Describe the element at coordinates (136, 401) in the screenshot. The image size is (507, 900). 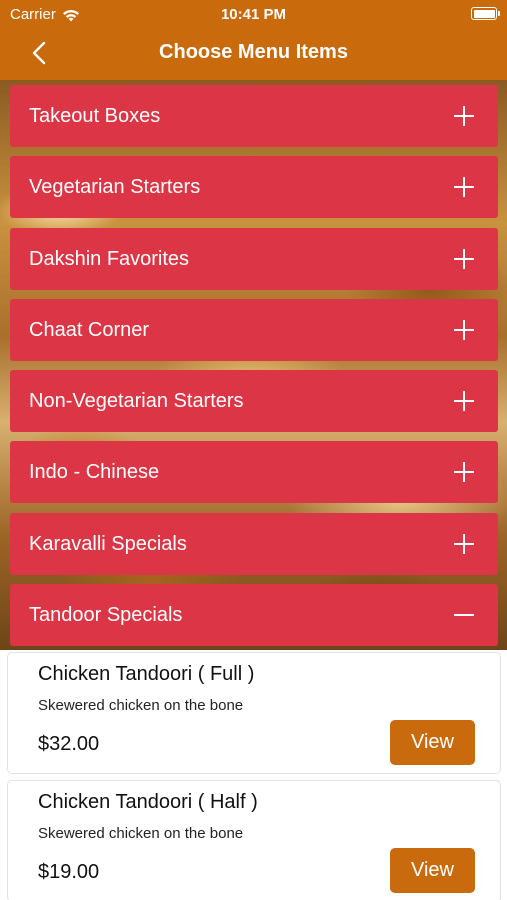
I see `category-label: Non-Vegetarian Starters` at that location.